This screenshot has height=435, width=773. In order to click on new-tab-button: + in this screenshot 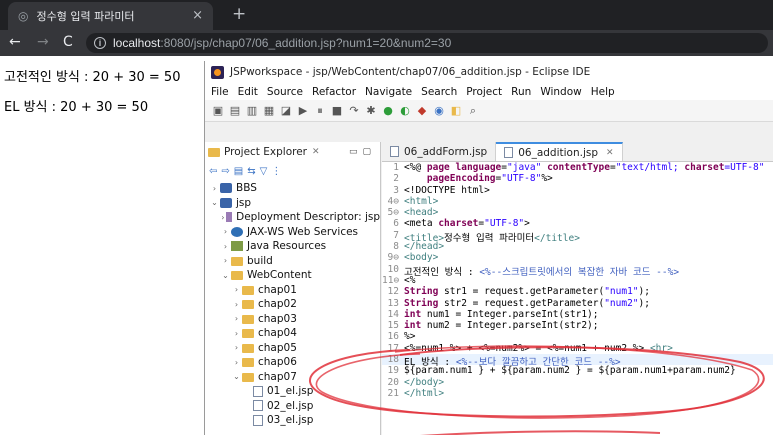, I will do `click(239, 14)`.